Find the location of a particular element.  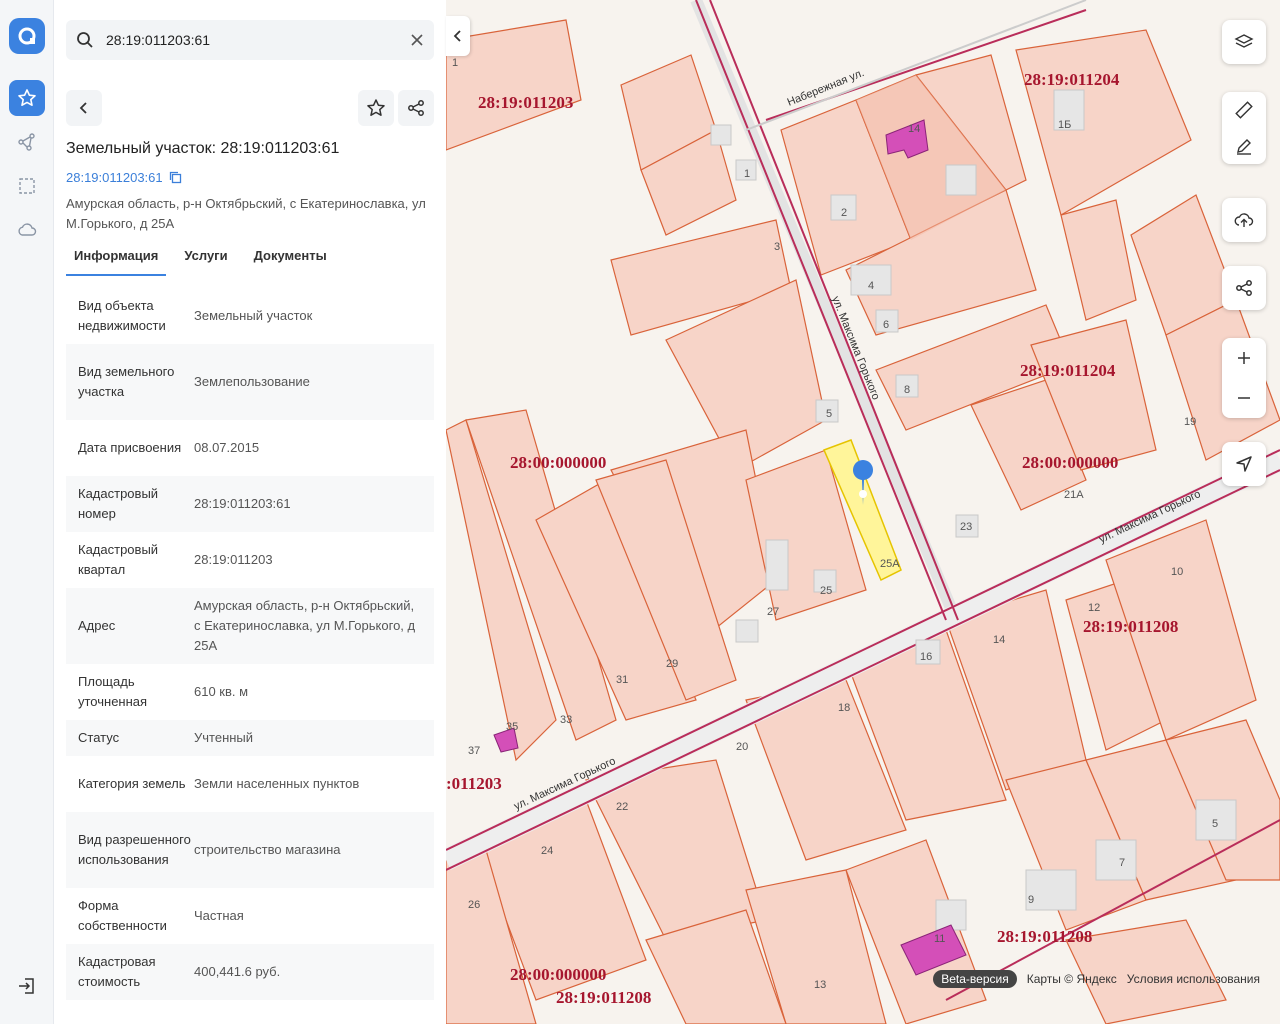

route-icon is located at coordinates (27, 142).